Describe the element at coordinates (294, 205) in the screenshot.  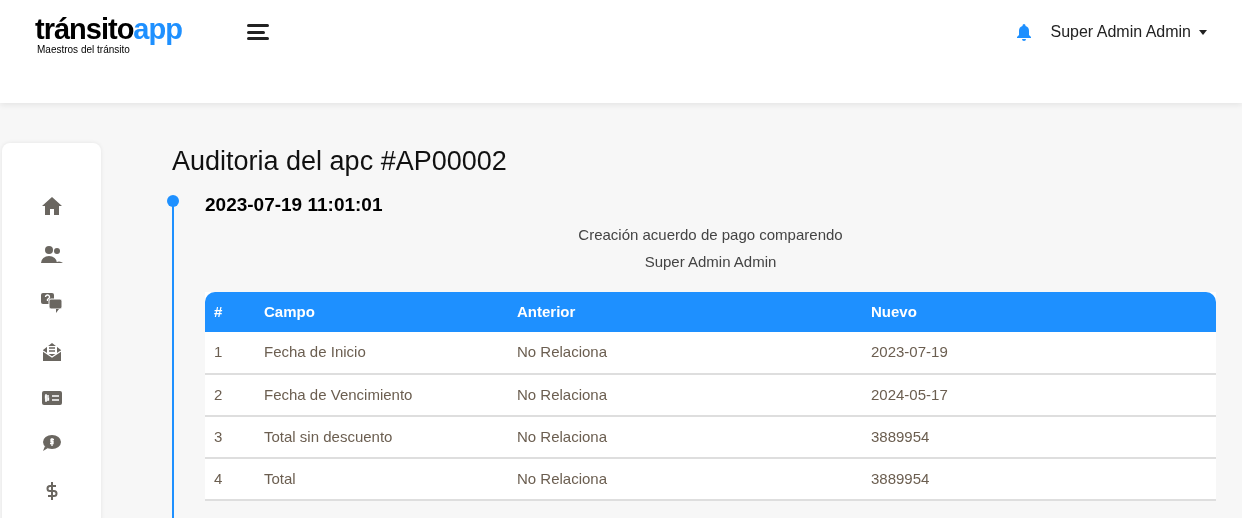
I see `entry-timestamp: 2023-07-19 11:01:01` at that location.